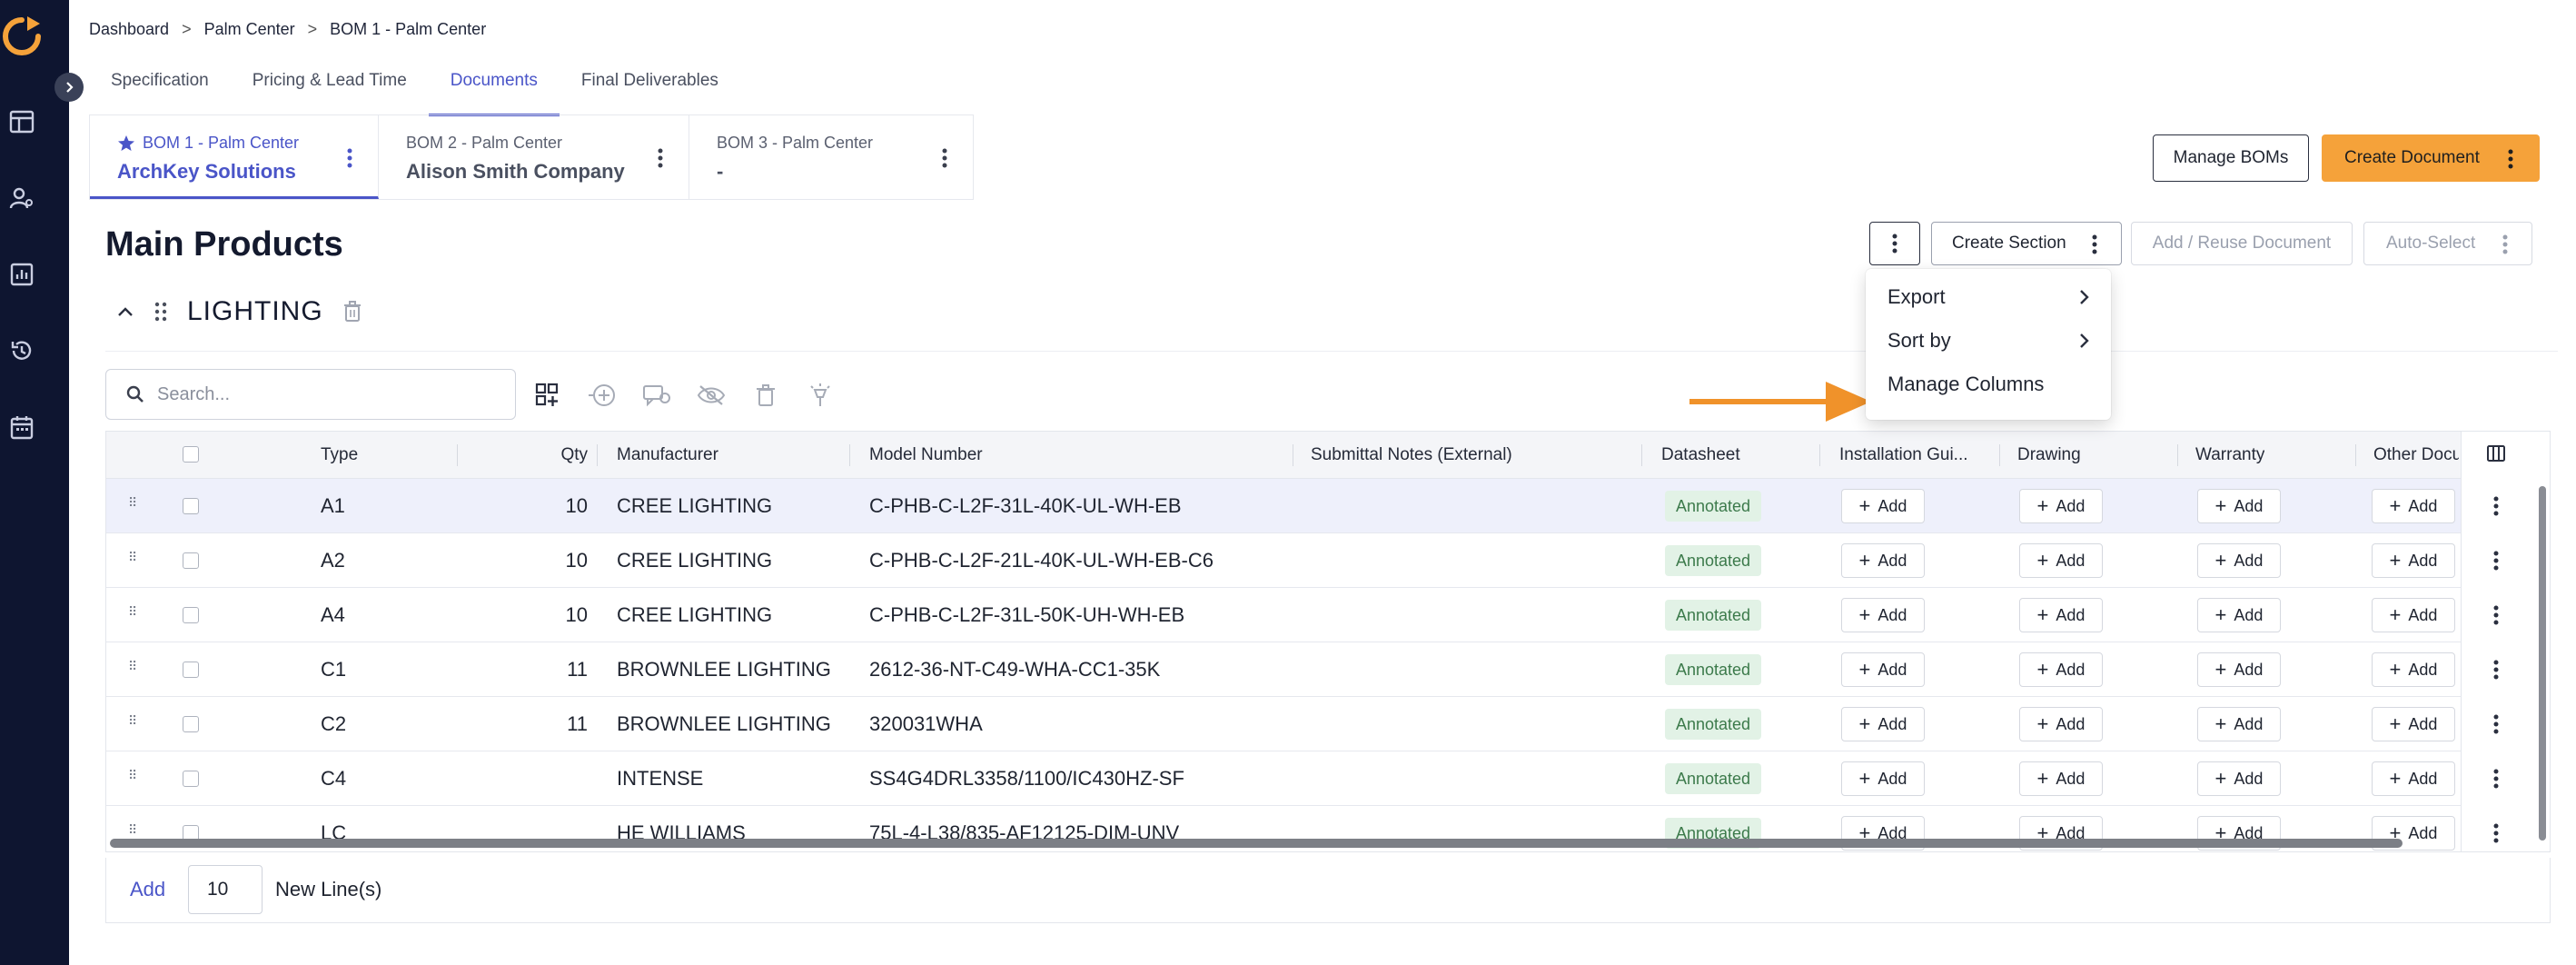 The height and width of the screenshot is (965, 2576). What do you see at coordinates (129, 30) in the screenshot?
I see `breadcrumb-dashboard: Dashboard` at bounding box center [129, 30].